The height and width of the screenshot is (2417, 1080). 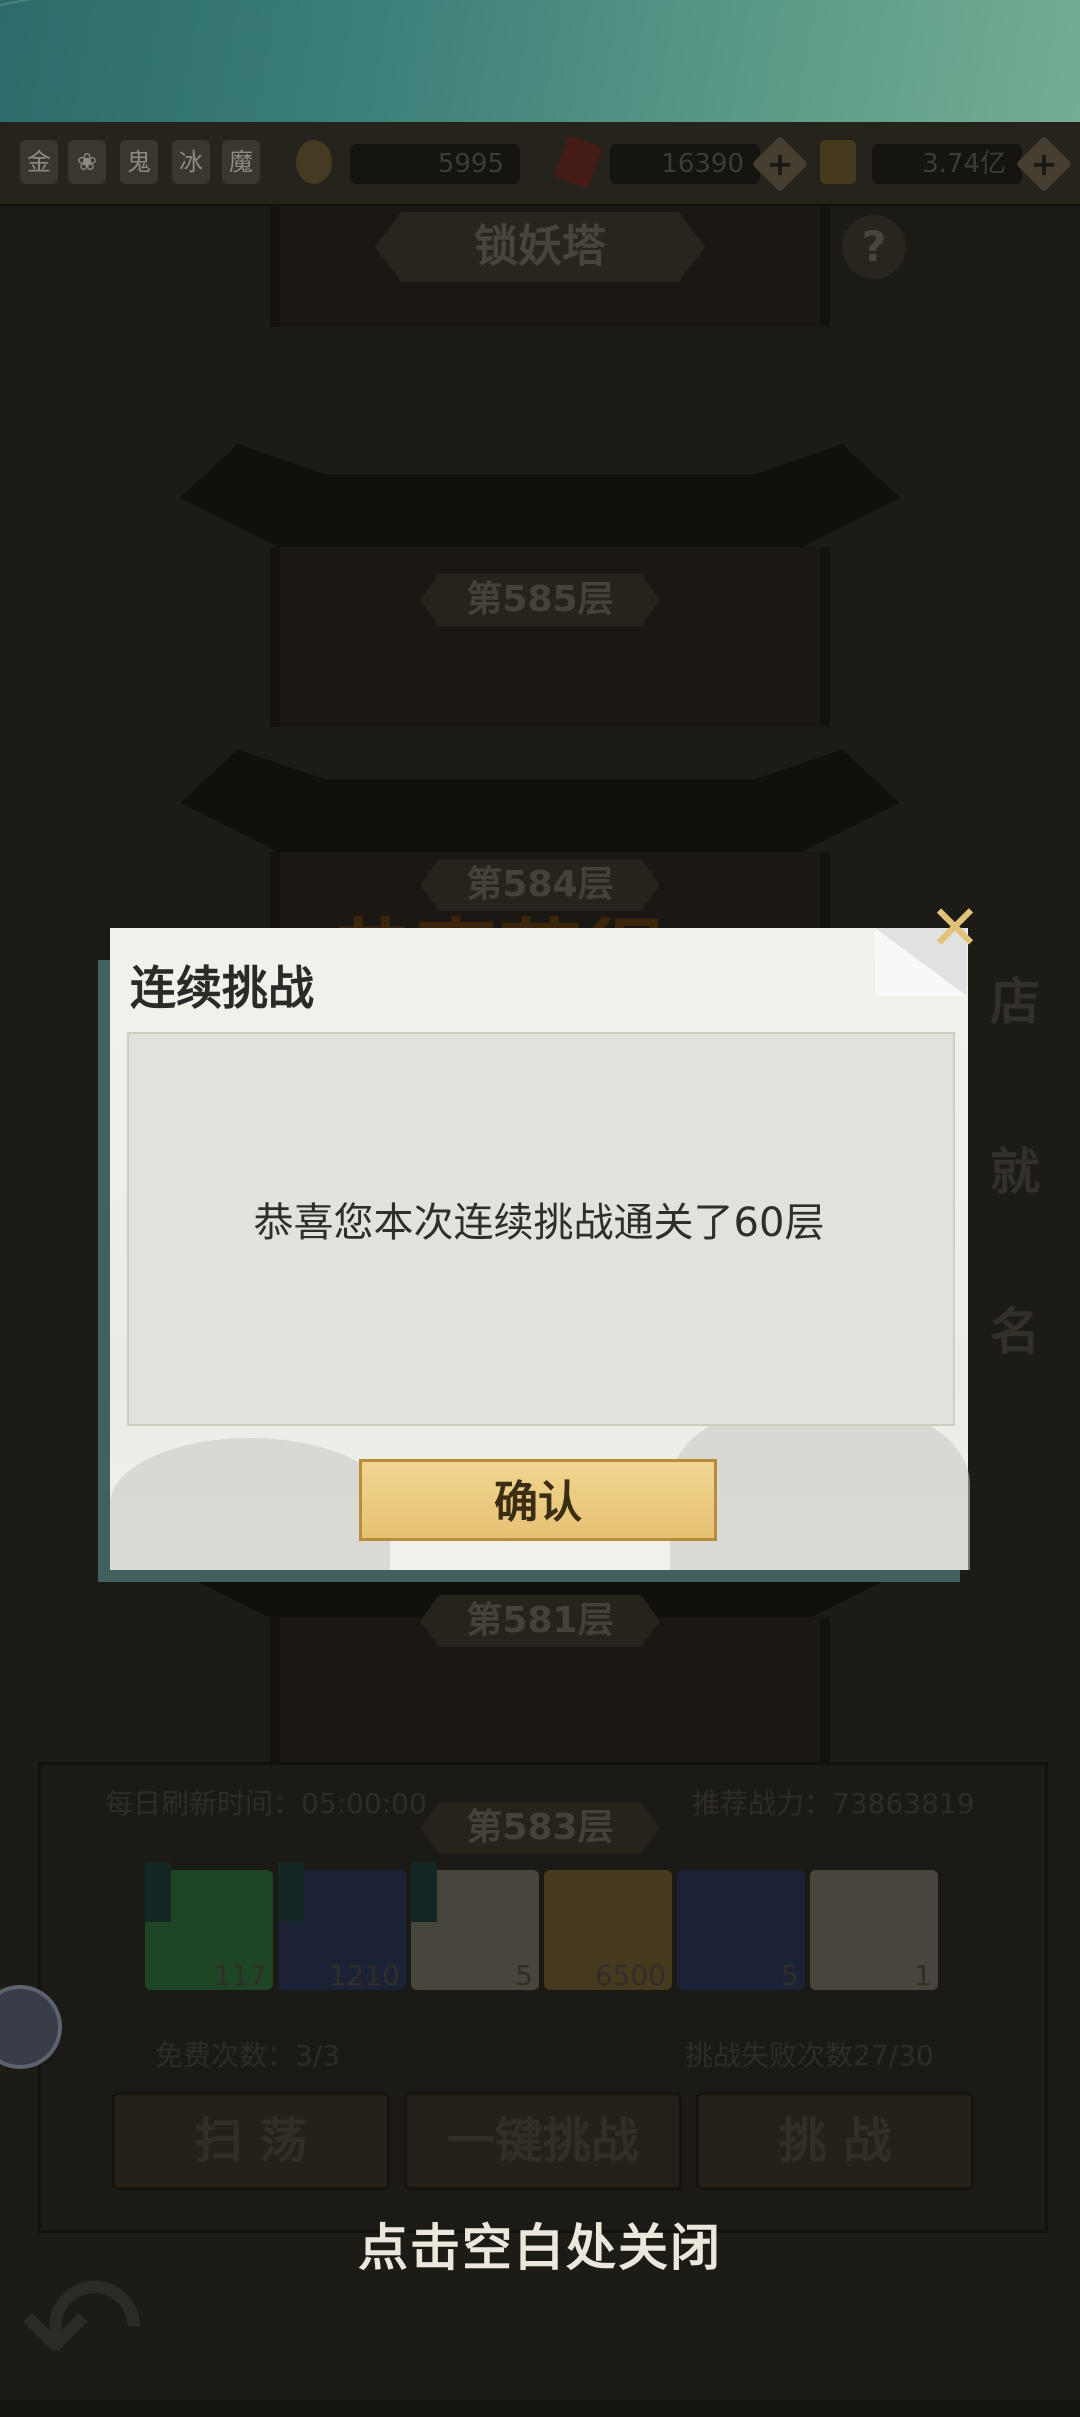 What do you see at coordinates (250, 1504) in the screenshot?
I see `mountain-decoration` at bounding box center [250, 1504].